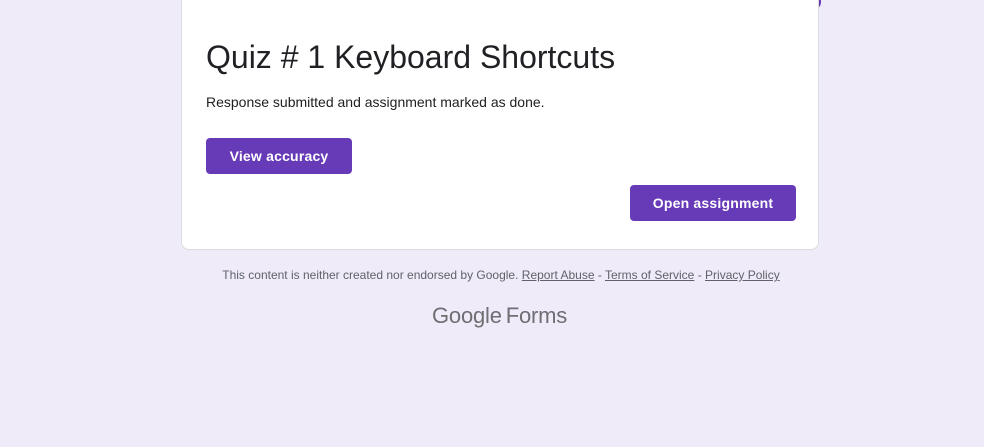  I want to click on view-accuracy-button: View accuracy, so click(279, 156).